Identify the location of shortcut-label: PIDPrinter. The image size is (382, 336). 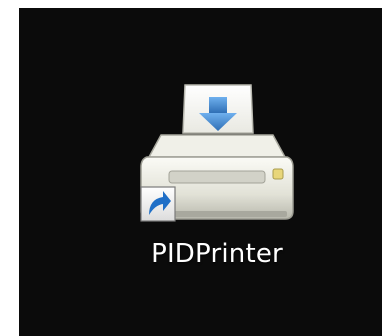
(217, 254).